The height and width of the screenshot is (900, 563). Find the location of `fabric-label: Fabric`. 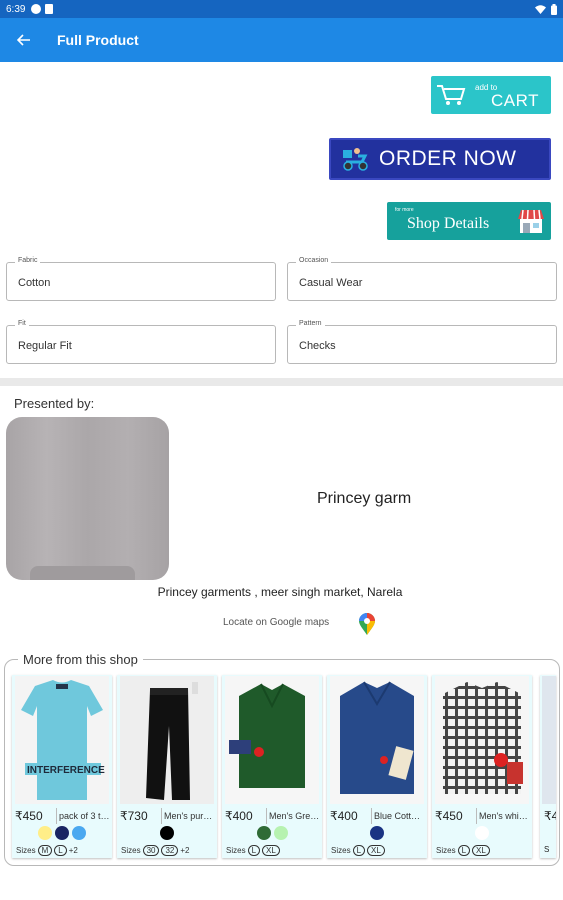

fabric-label: Fabric is located at coordinates (28, 260).